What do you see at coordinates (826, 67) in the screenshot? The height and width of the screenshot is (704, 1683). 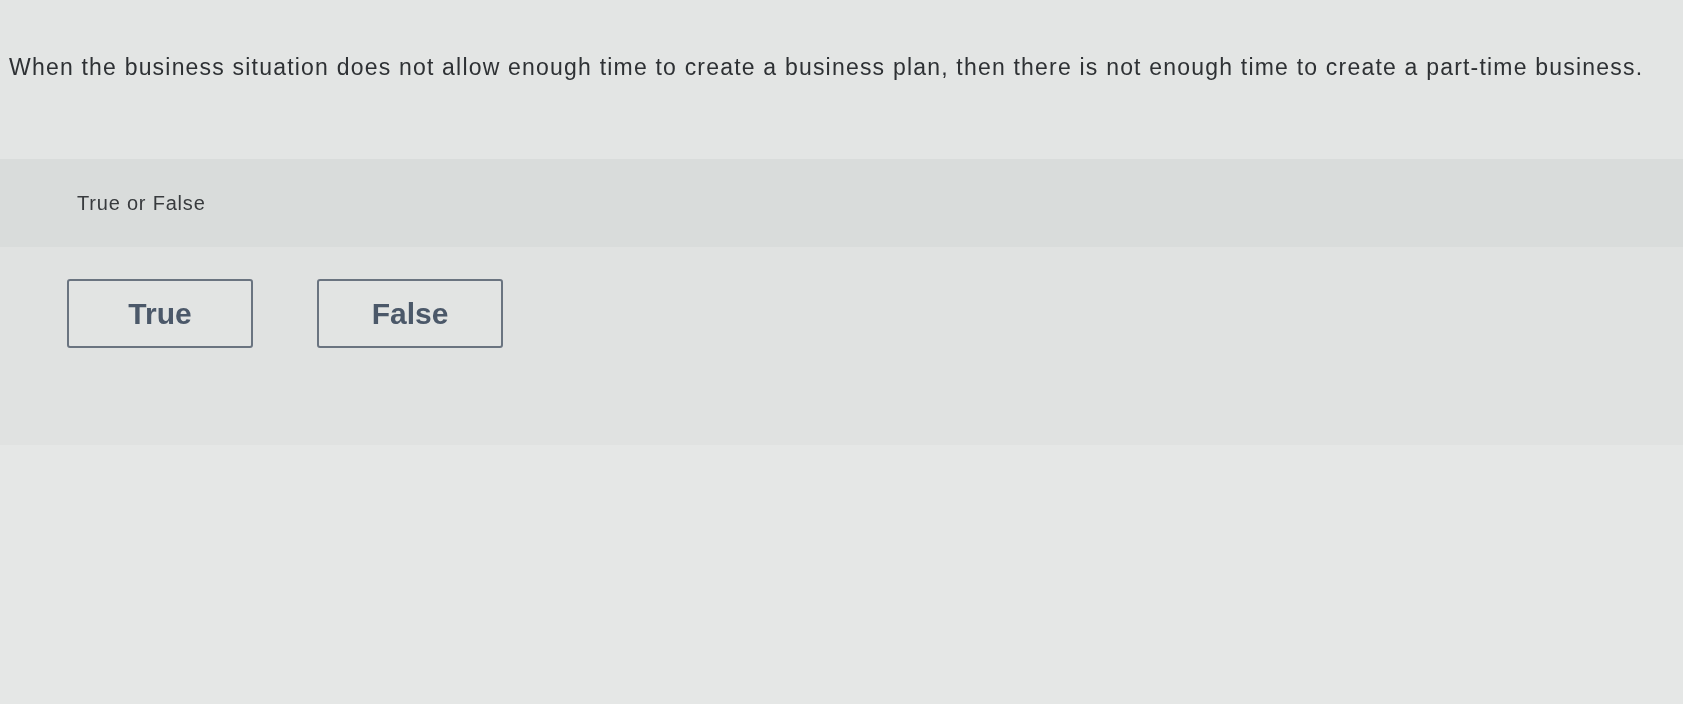 I see `question-text: When the business situation does not allow enough time to create a business plan, then there is not enough time to create a part-time business.` at bounding box center [826, 67].